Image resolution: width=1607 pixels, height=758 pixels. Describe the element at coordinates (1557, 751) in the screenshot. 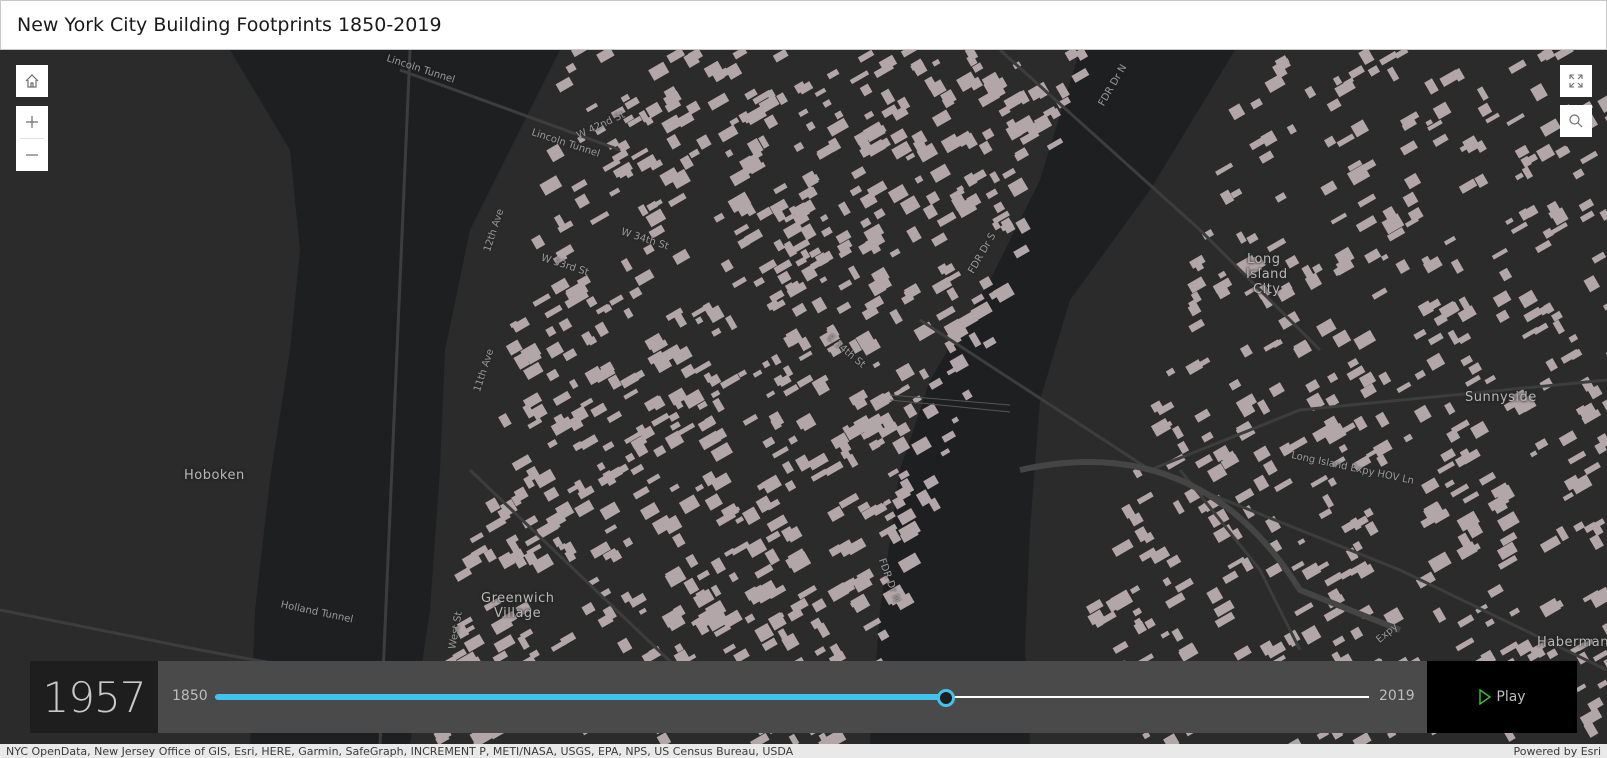

I see `powered-by: Powered by Esri` at that location.